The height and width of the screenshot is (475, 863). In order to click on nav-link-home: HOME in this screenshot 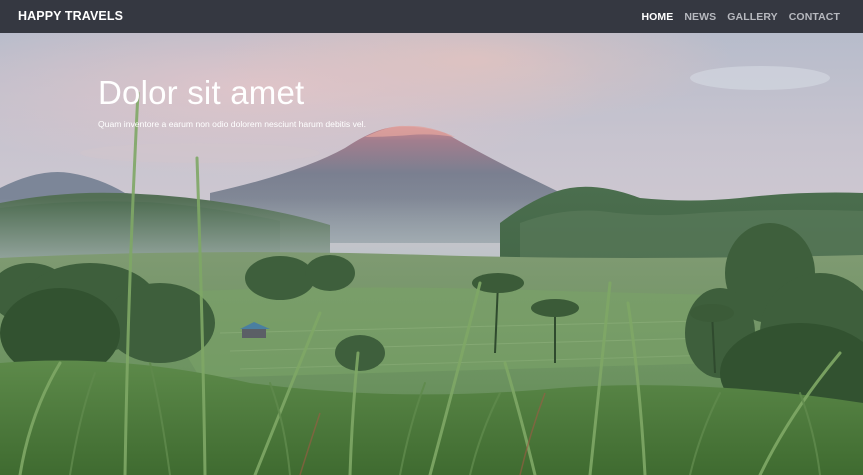, I will do `click(657, 17)`.